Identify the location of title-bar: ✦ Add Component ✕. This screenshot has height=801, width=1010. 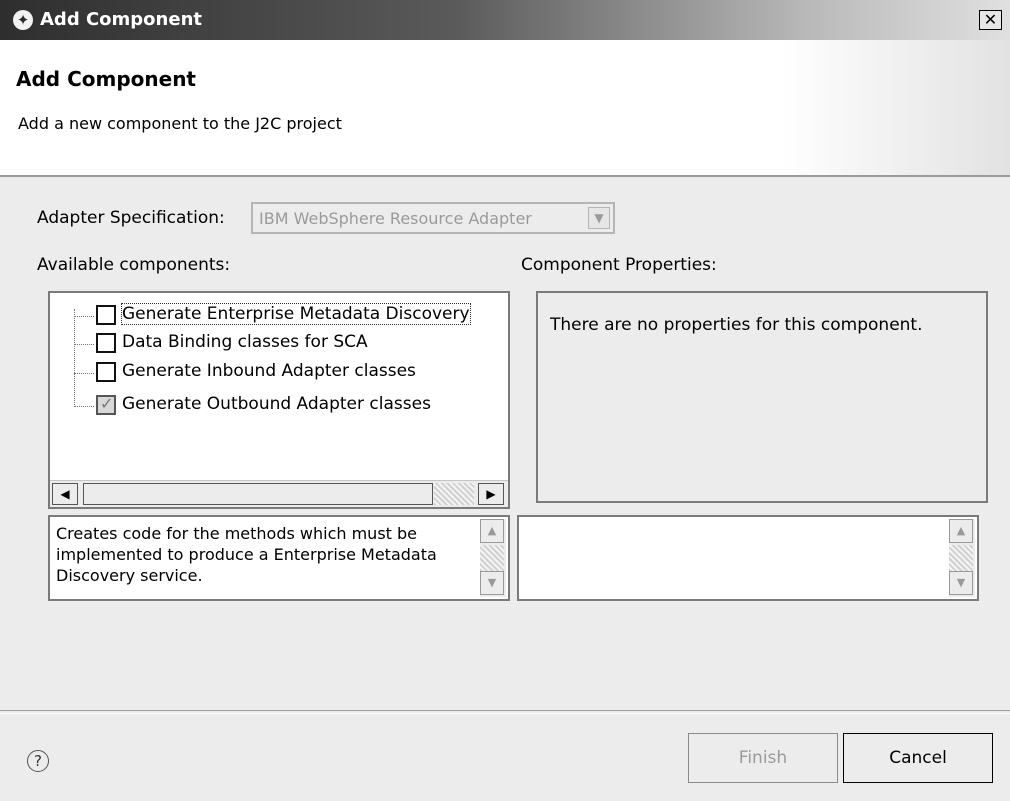
(505, 20).